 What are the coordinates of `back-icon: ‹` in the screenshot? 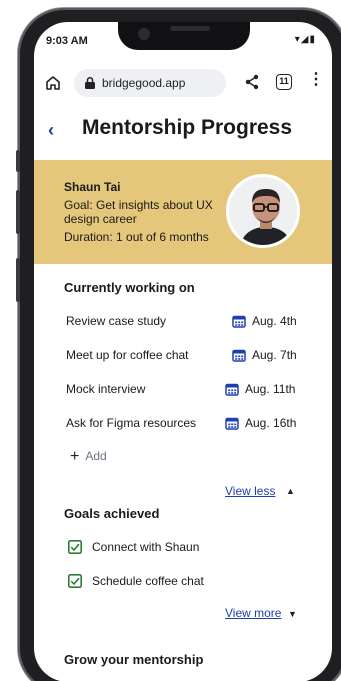 It's located at (51, 130).